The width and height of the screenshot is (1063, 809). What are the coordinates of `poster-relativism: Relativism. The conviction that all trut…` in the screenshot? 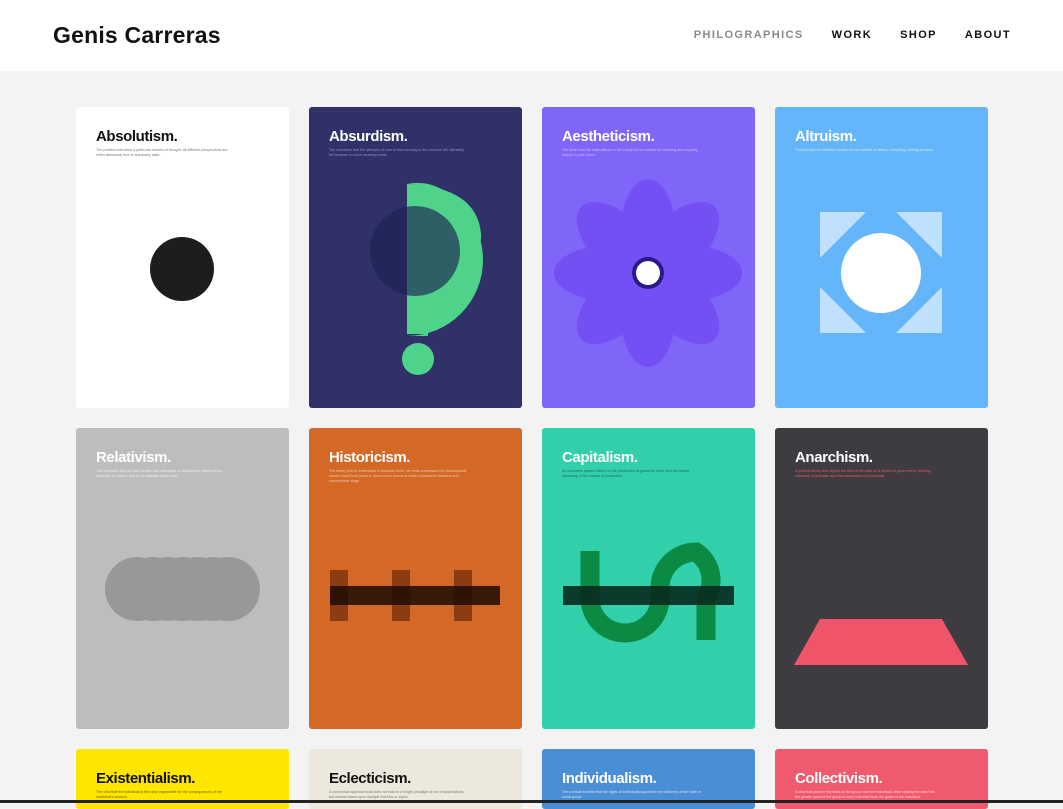 It's located at (182, 578).